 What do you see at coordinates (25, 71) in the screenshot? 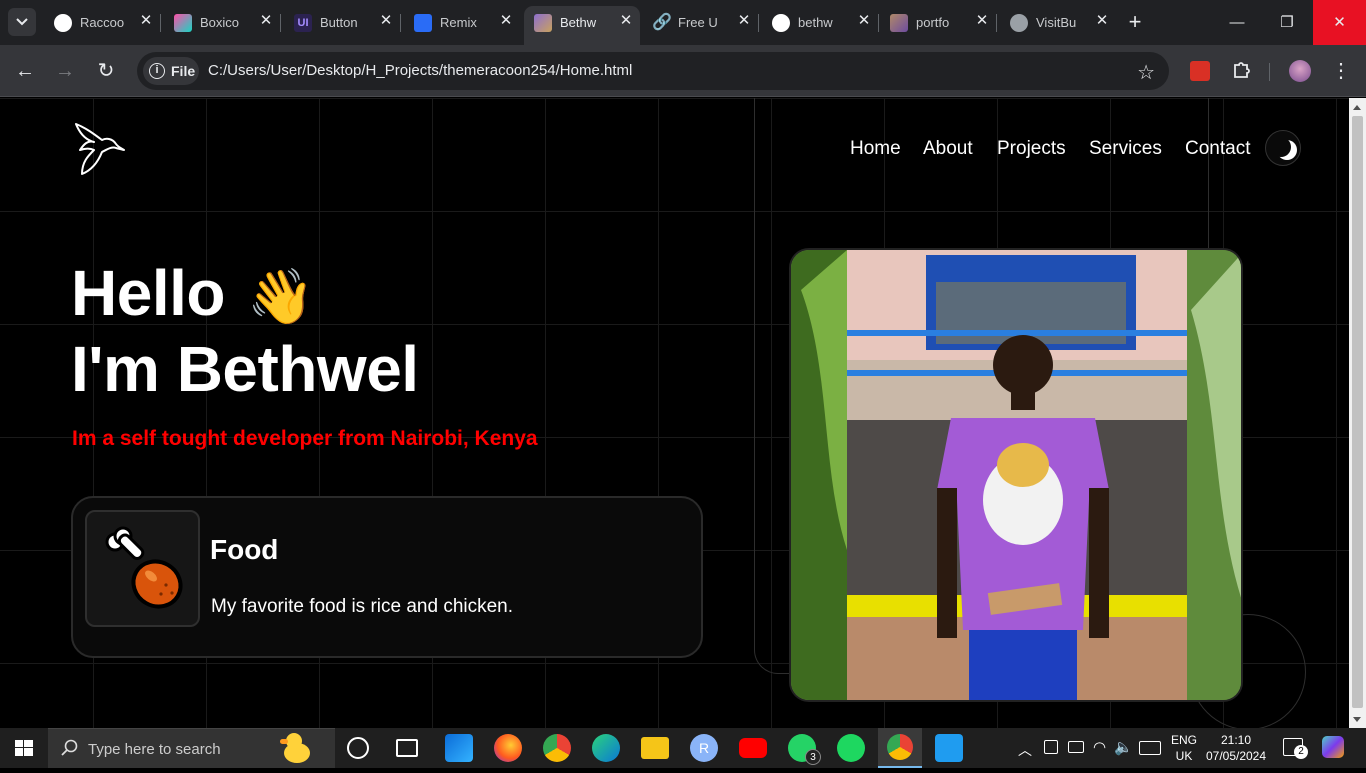
I see `back-button: ←` at bounding box center [25, 71].